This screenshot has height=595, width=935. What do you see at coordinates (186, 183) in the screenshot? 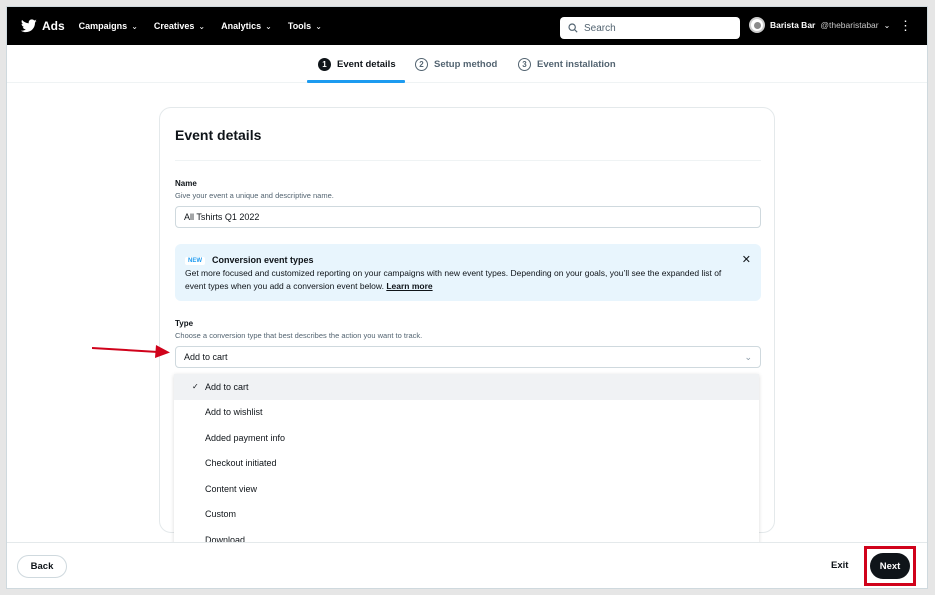
I see `name-label: Name` at bounding box center [186, 183].